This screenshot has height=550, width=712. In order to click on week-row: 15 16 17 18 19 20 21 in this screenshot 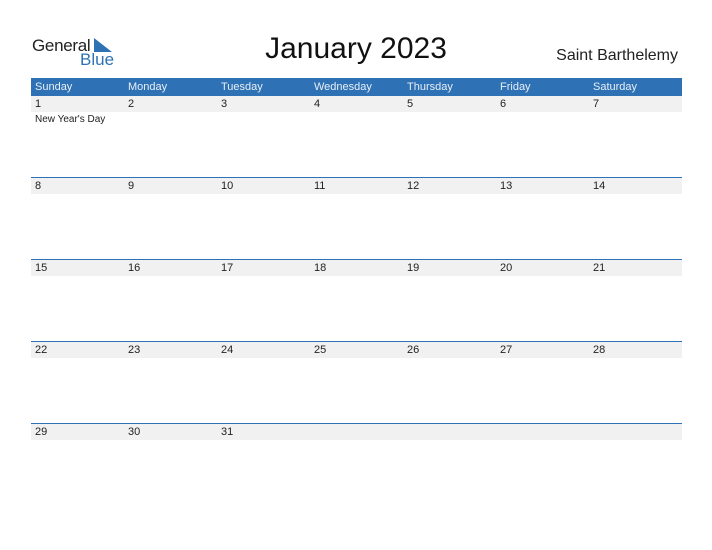, I will do `click(356, 300)`.